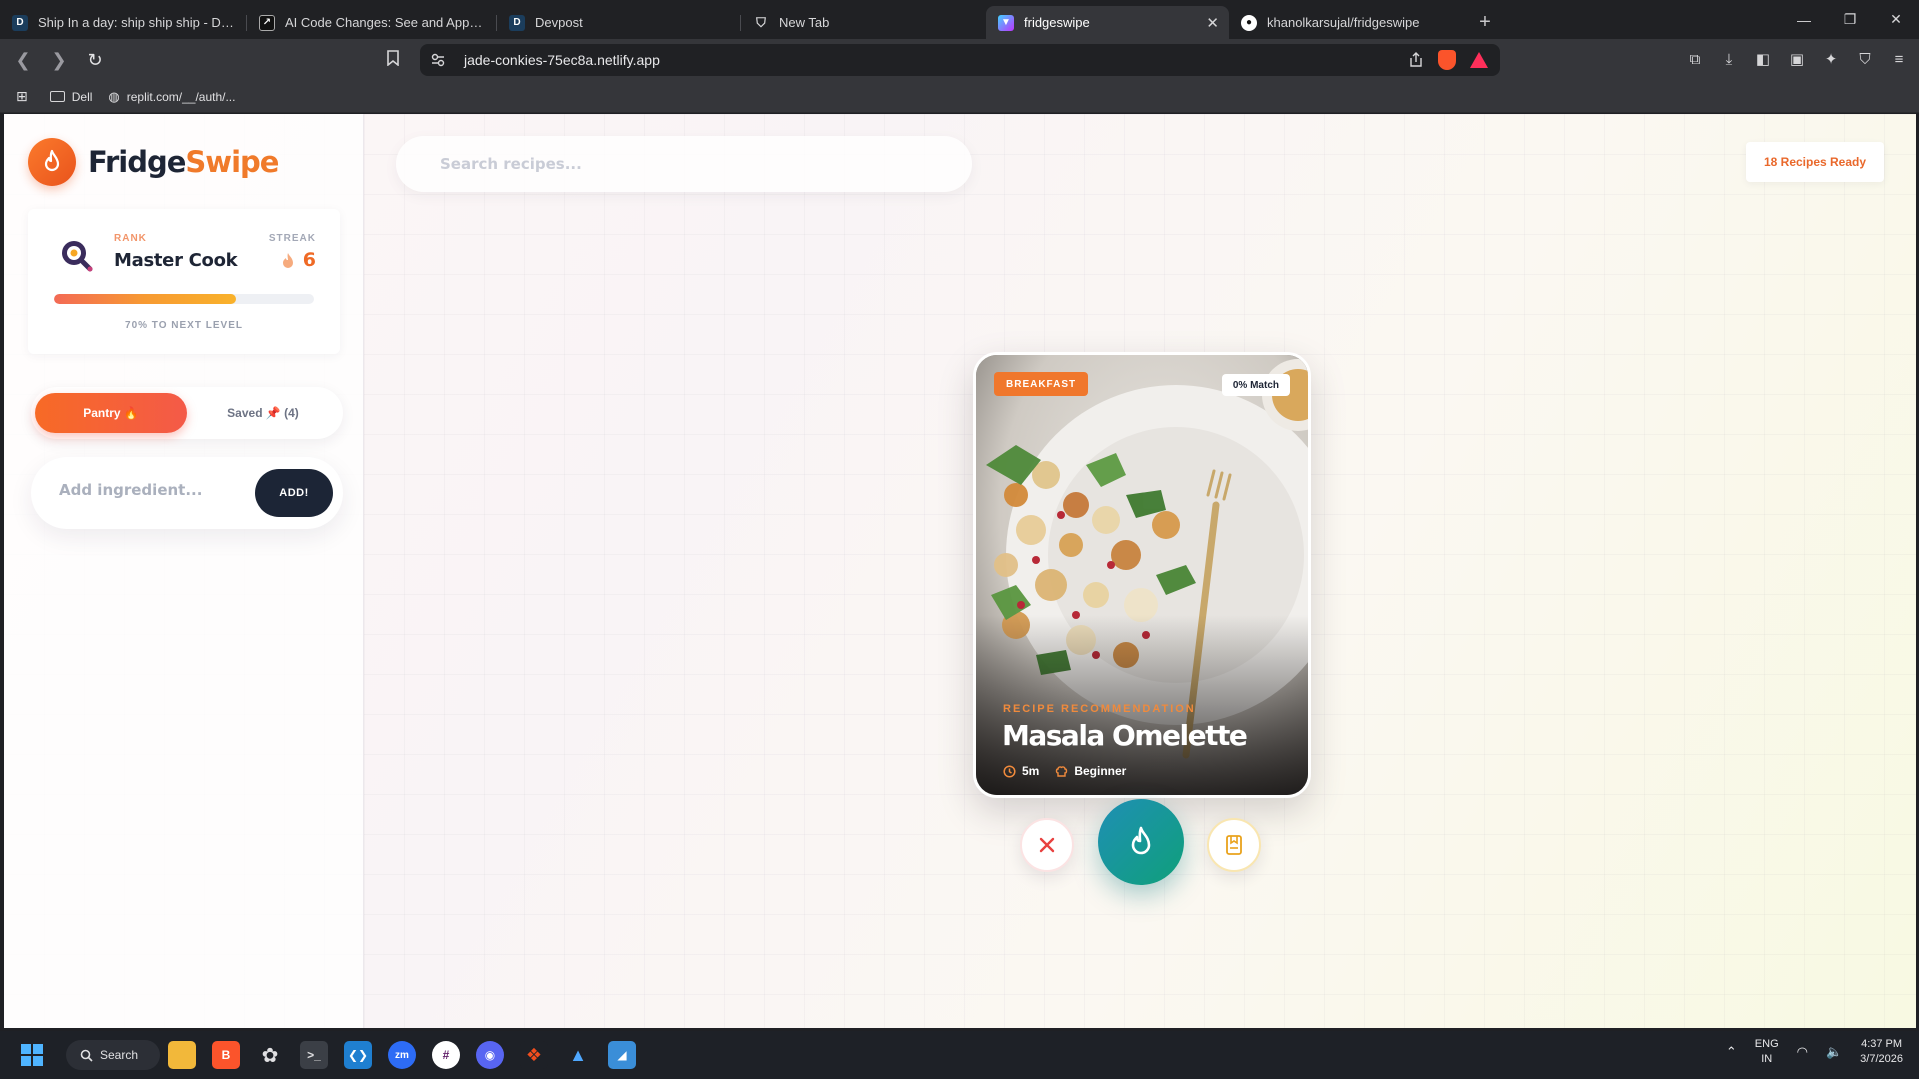 This screenshot has height=1079, width=1919. I want to click on system-tray: ⌃ ENG IN ◠ 🔈 4:37 PM 3/7/2026, so click(1814, 1052).